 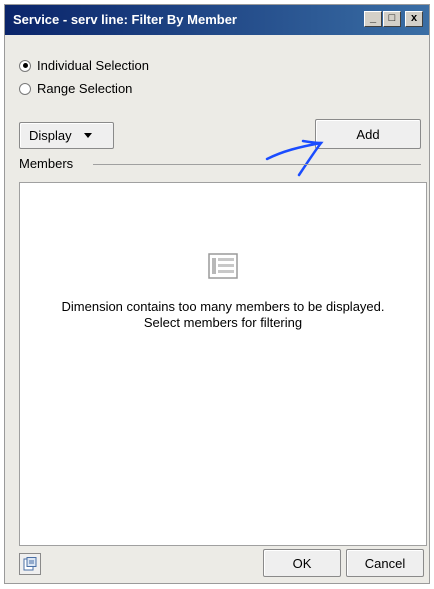 What do you see at coordinates (87, 135) in the screenshot?
I see `chevron-down-icon` at bounding box center [87, 135].